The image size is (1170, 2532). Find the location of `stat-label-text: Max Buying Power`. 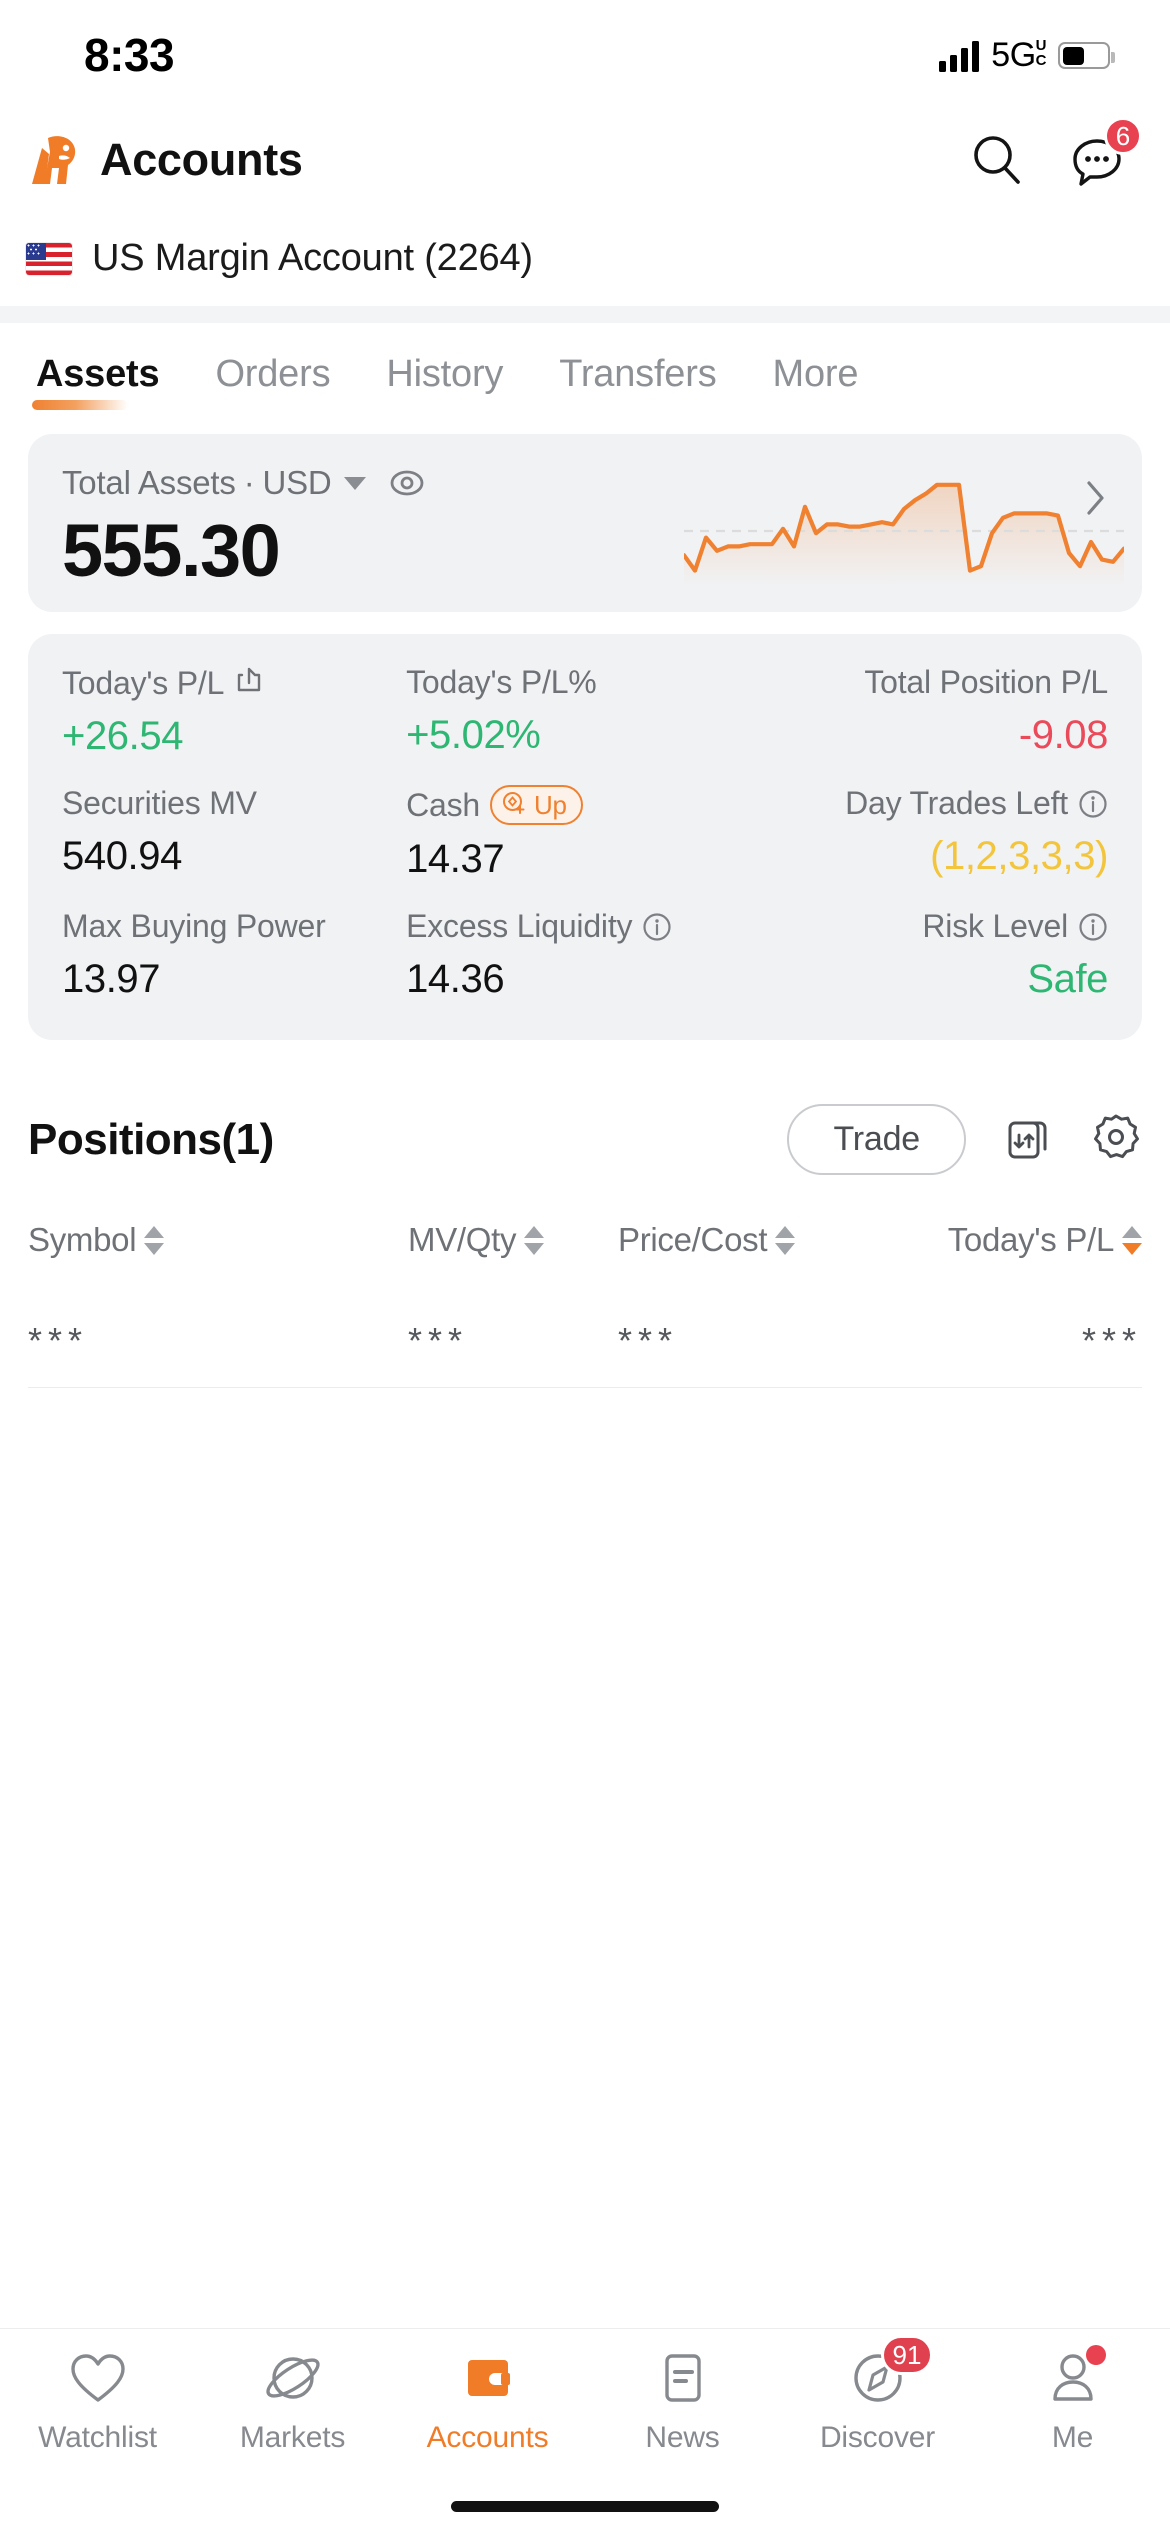

stat-label-text: Max Buying Power is located at coordinates (194, 926).